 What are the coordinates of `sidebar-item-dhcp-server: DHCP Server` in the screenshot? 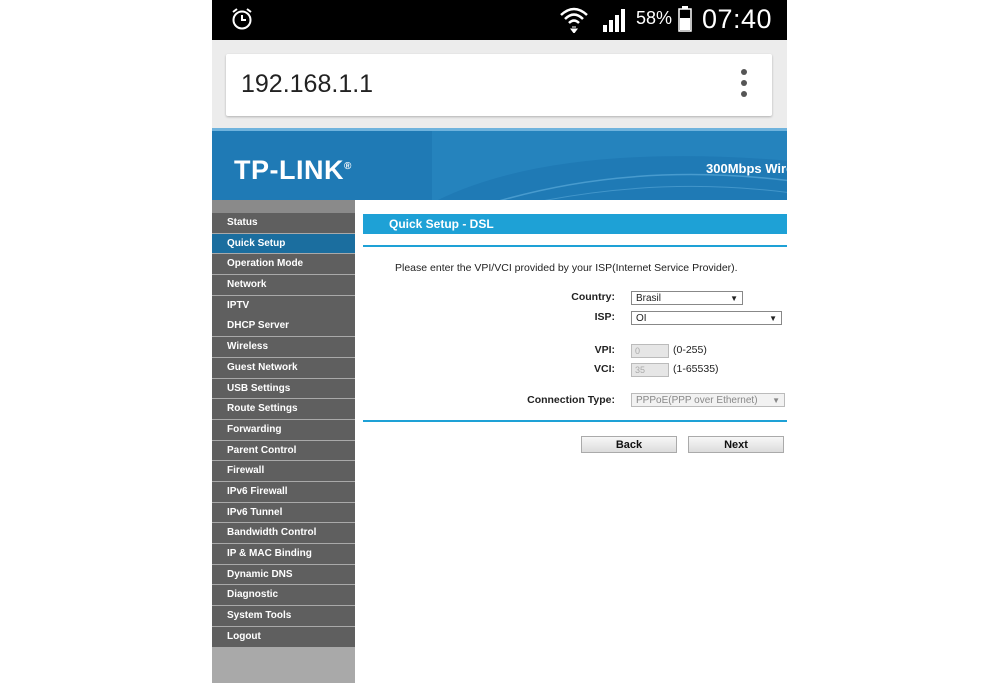 It's located at (283, 326).